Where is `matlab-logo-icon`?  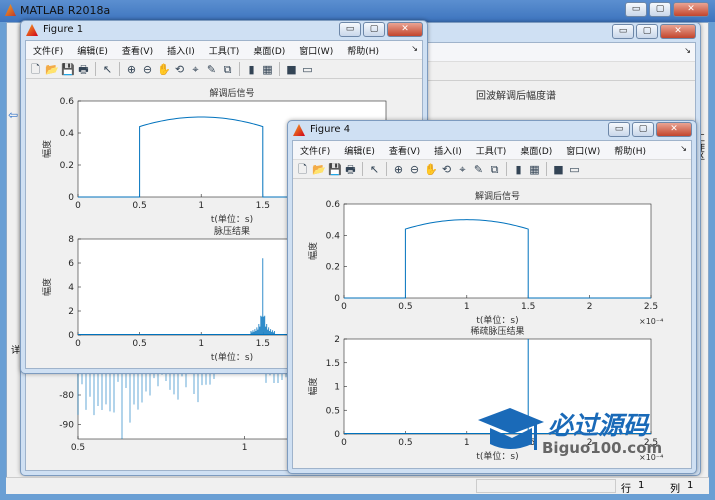
matlab-logo-icon is located at coordinates (10, 10).